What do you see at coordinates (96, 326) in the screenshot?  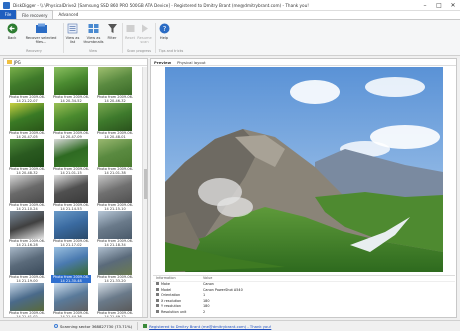 I see `scan-status-text: Scanning sector 368827730 (73.71%)` at bounding box center [96, 326].